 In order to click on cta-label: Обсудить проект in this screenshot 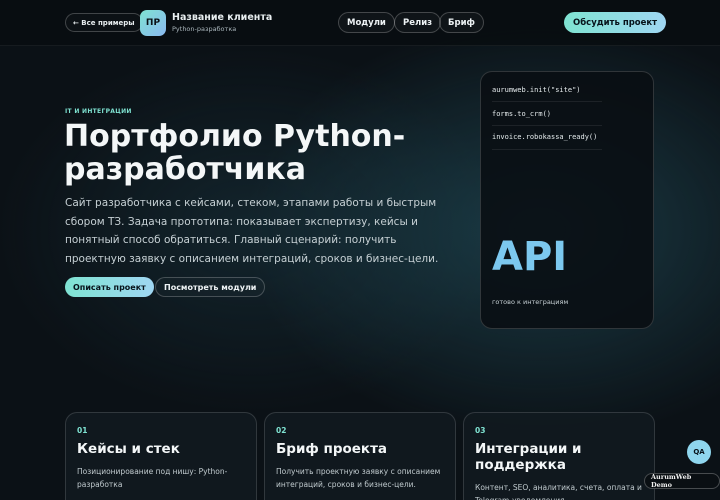, I will do `click(615, 22)`.